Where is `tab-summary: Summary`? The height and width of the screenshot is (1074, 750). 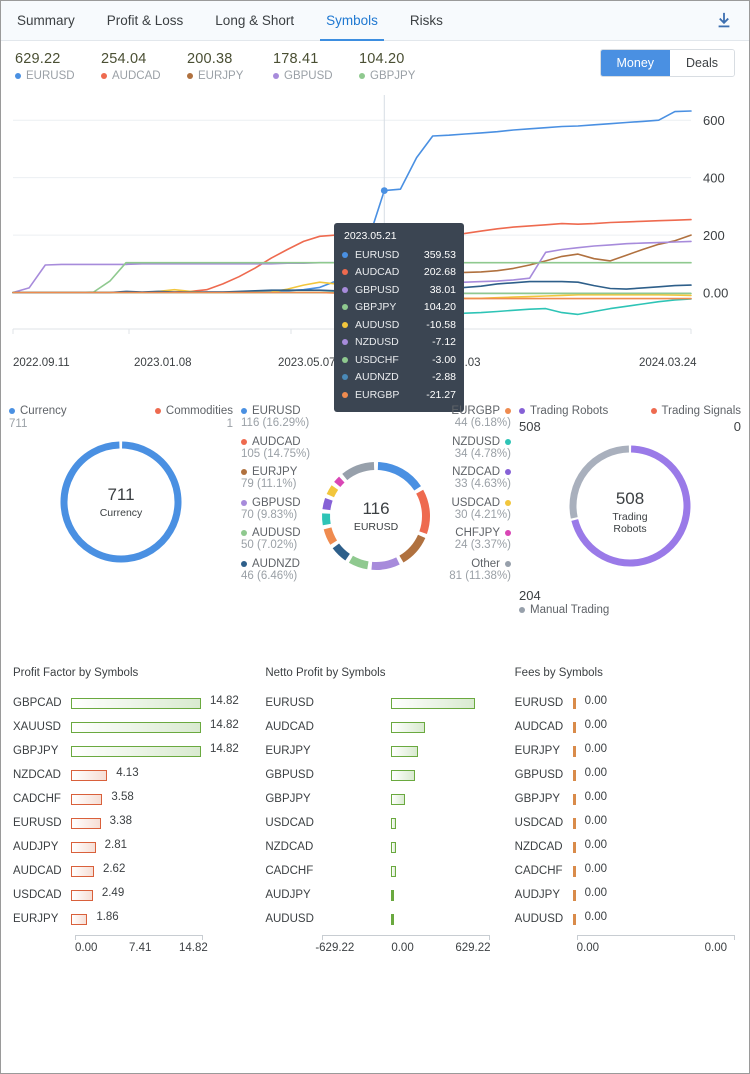 tab-summary: Summary is located at coordinates (46, 20).